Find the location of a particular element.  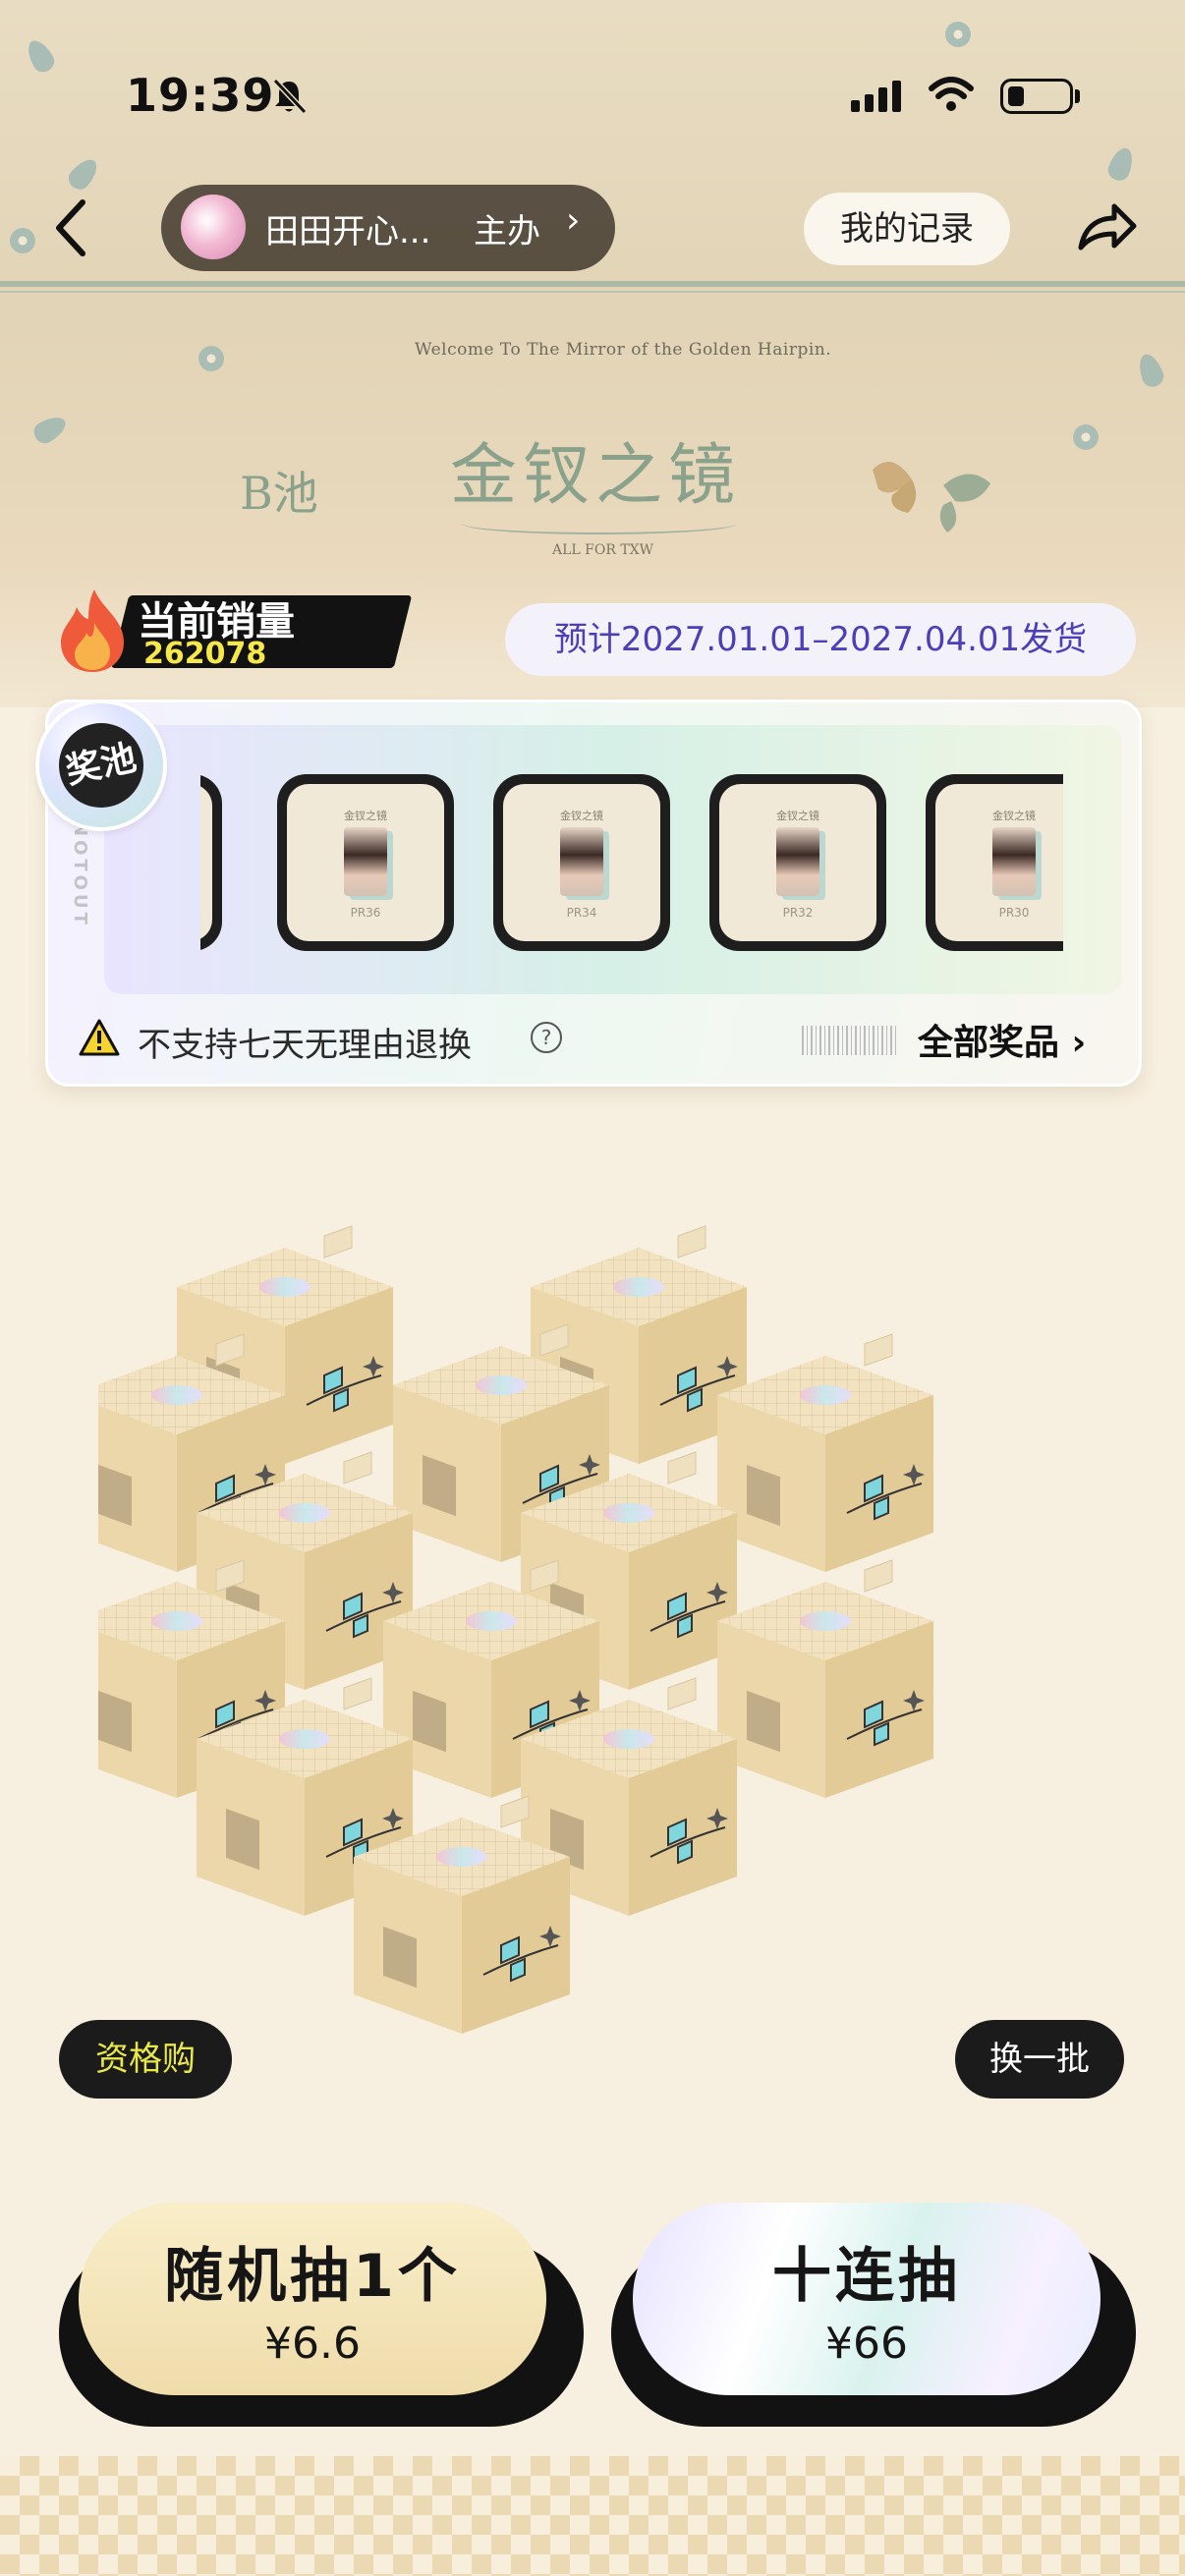

prize-code: PR36 is located at coordinates (366, 913).